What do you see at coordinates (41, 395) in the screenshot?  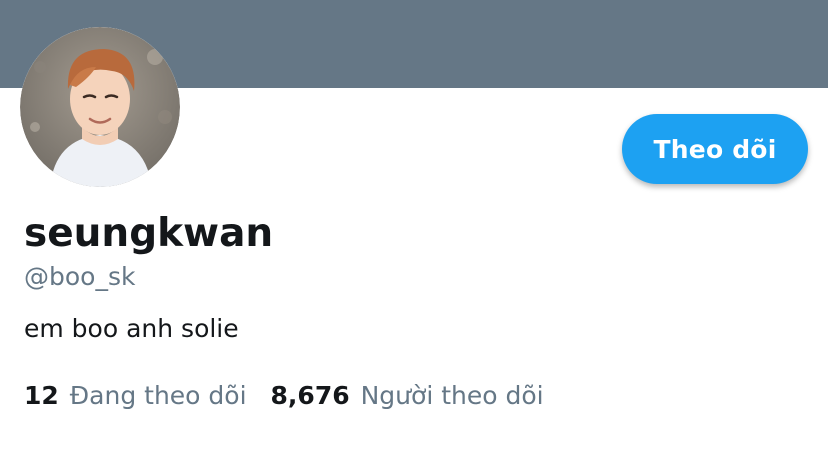 I see `following-count: 12` at bounding box center [41, 395].